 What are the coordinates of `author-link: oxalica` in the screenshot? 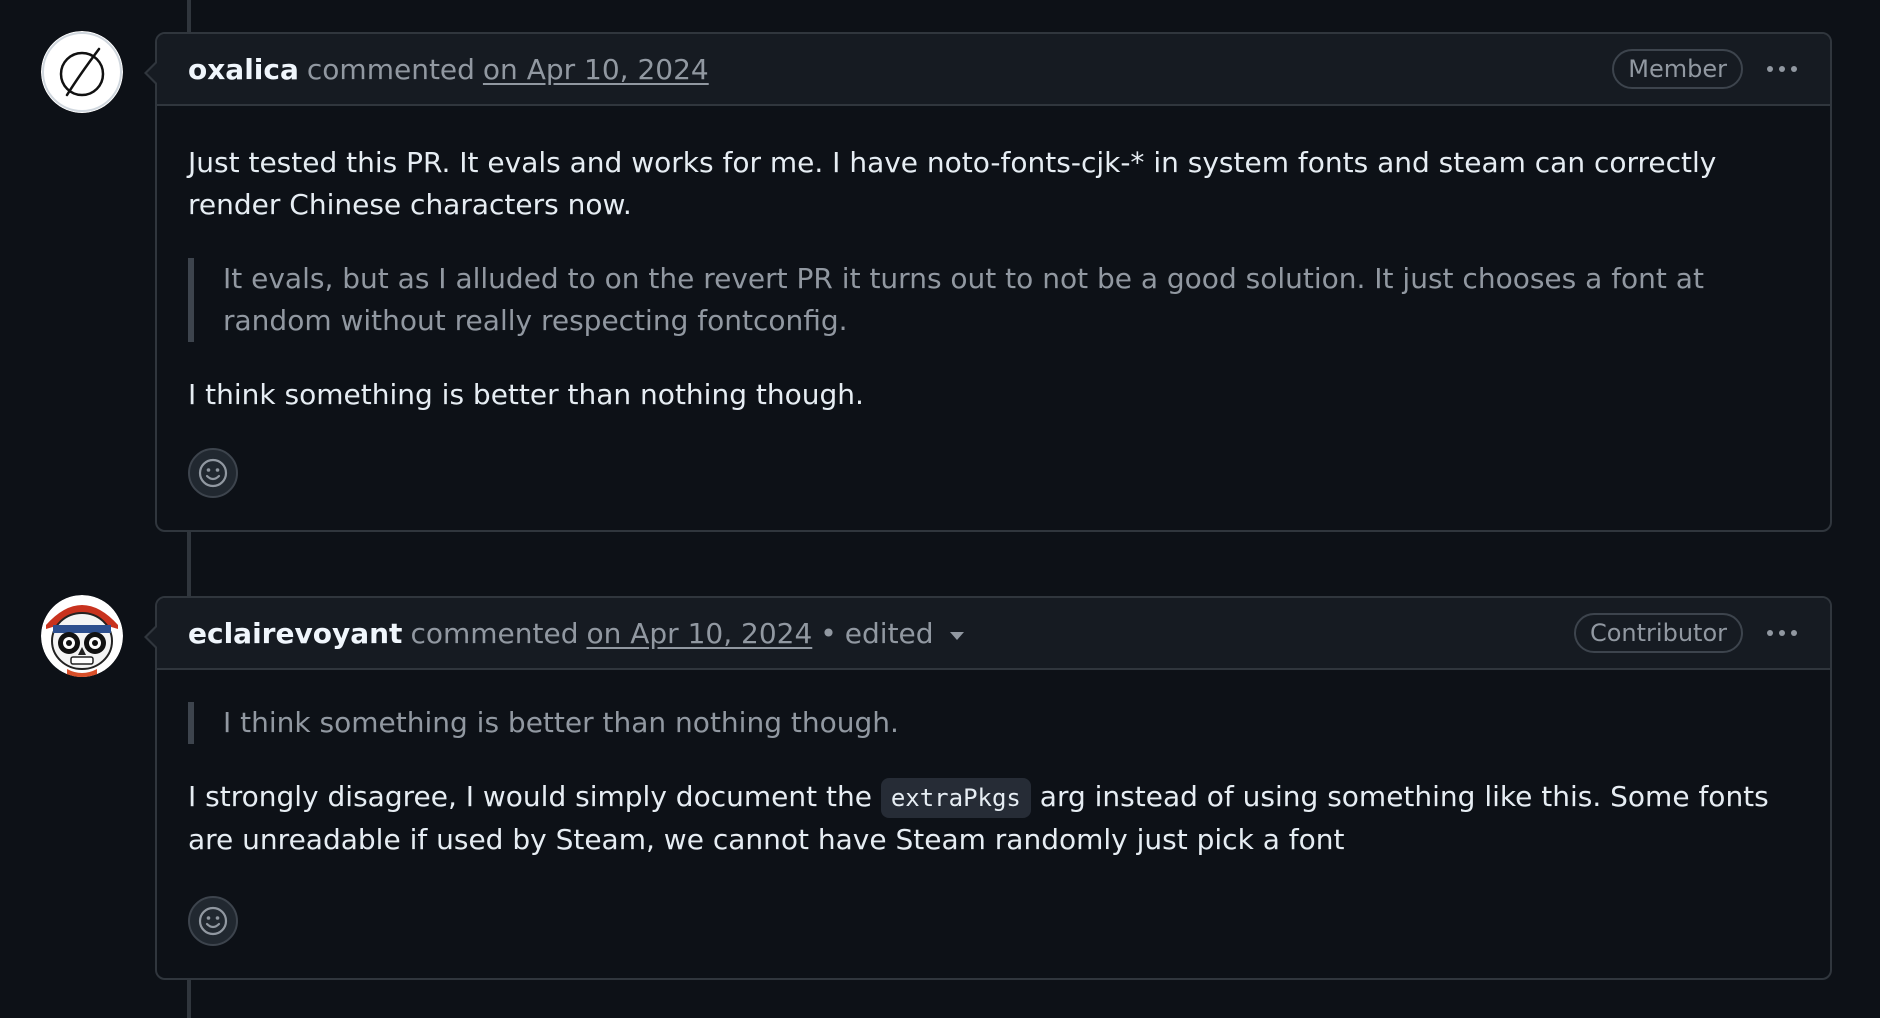 It's located at (243, 69).